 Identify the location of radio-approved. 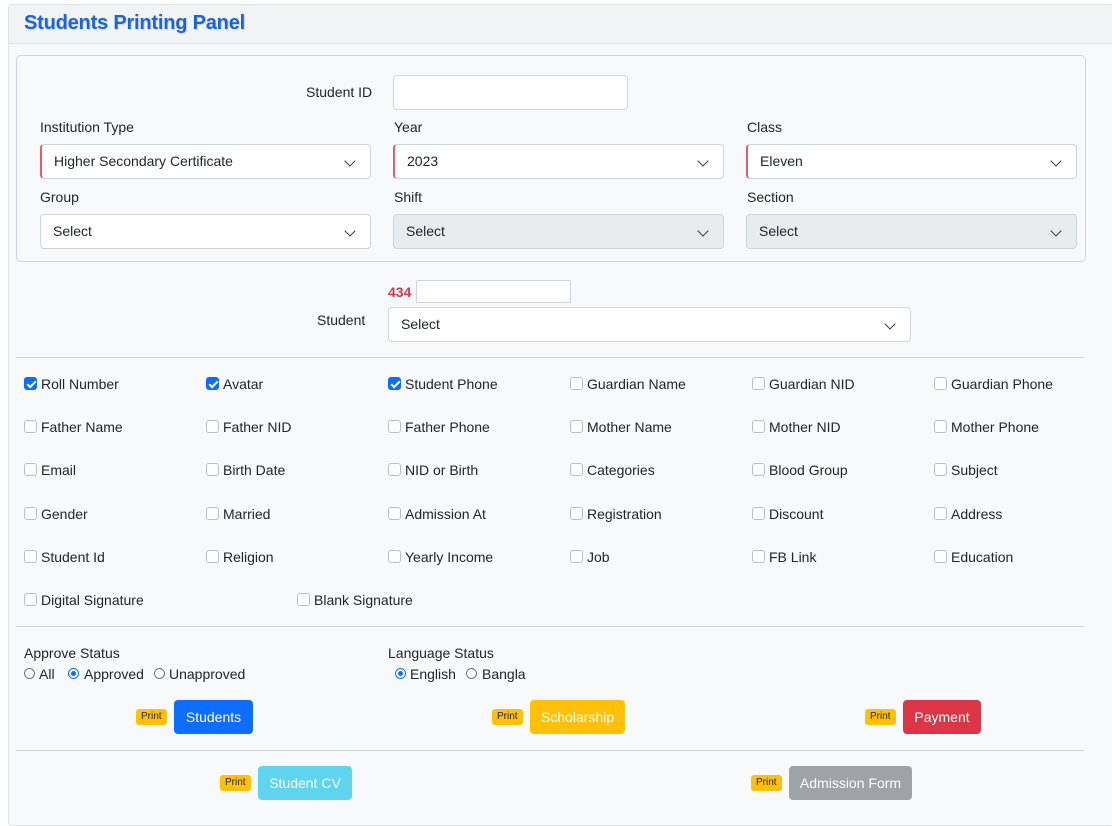
(73, 673).